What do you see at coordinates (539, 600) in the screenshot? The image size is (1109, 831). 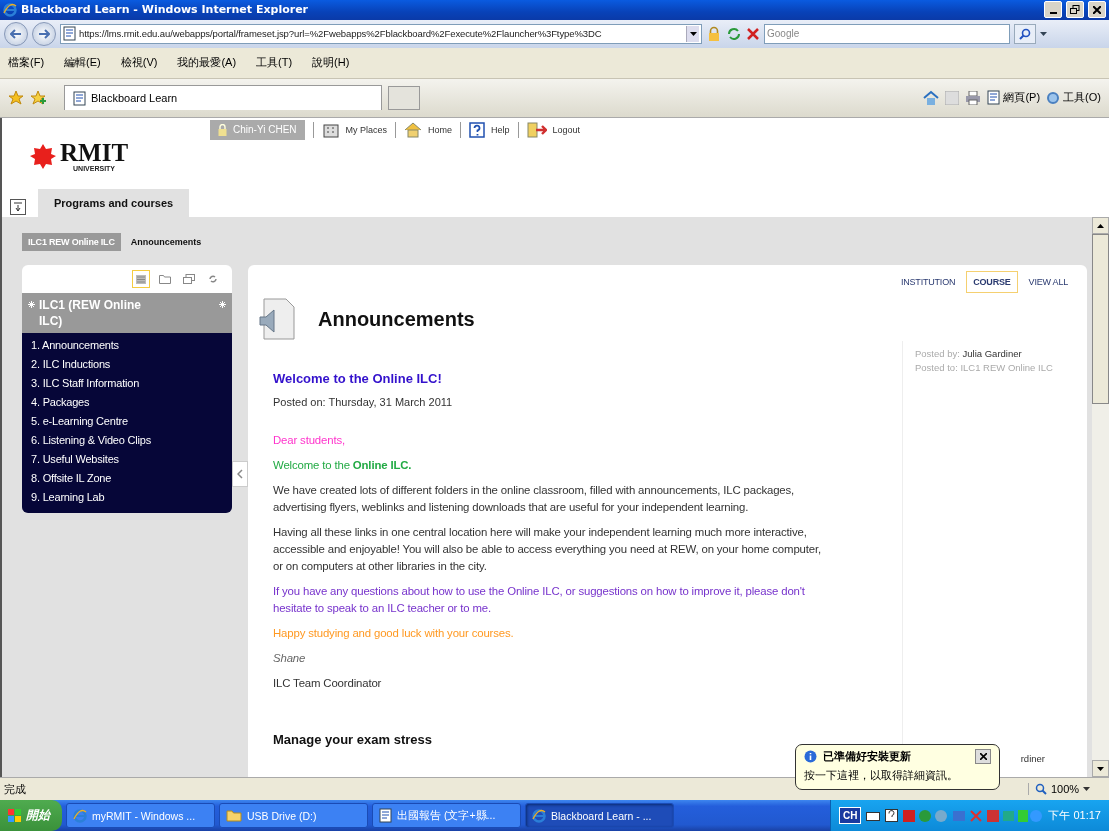 I see `post-paragraph: If you have any questions about how to use the Online ILC, or suggestions on how to improve it, please don't hesitate to speak to an ILC teacher or to me.` at bounding box center [539, 600].